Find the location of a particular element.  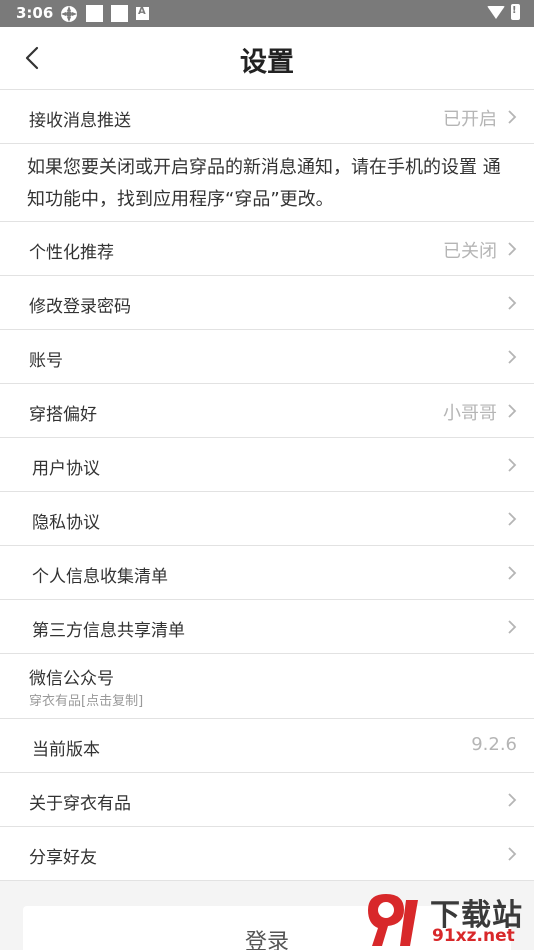

watermark-url: 91xz.net is located at coordinates (473, 936).